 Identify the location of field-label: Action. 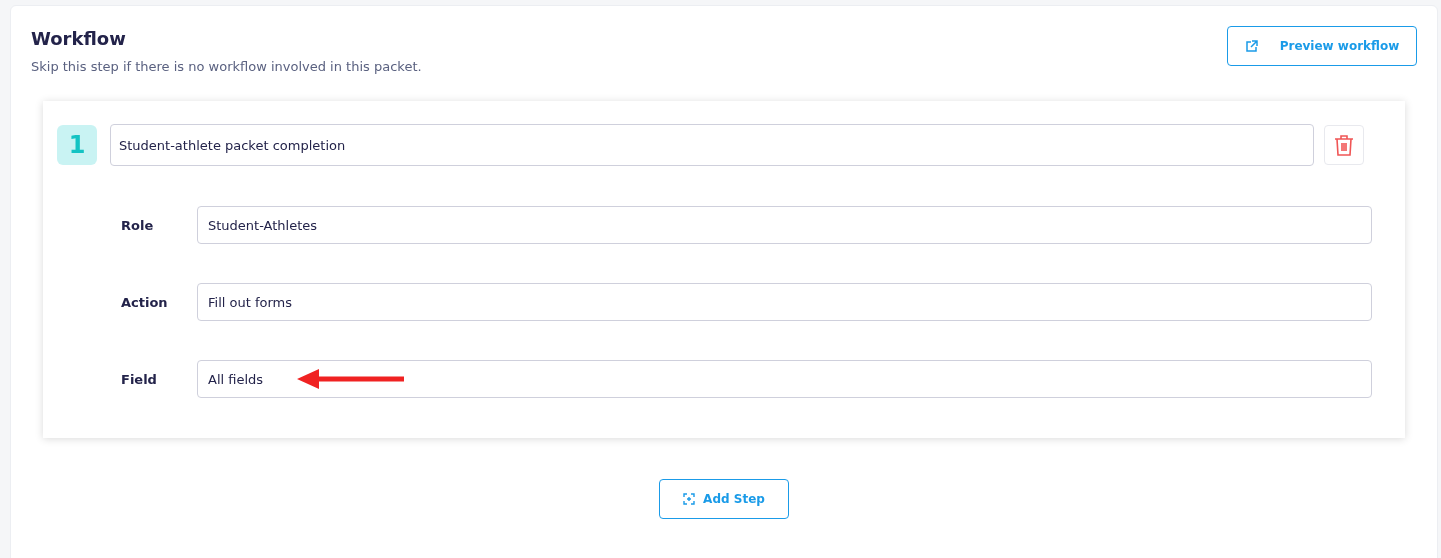
(145, 302).